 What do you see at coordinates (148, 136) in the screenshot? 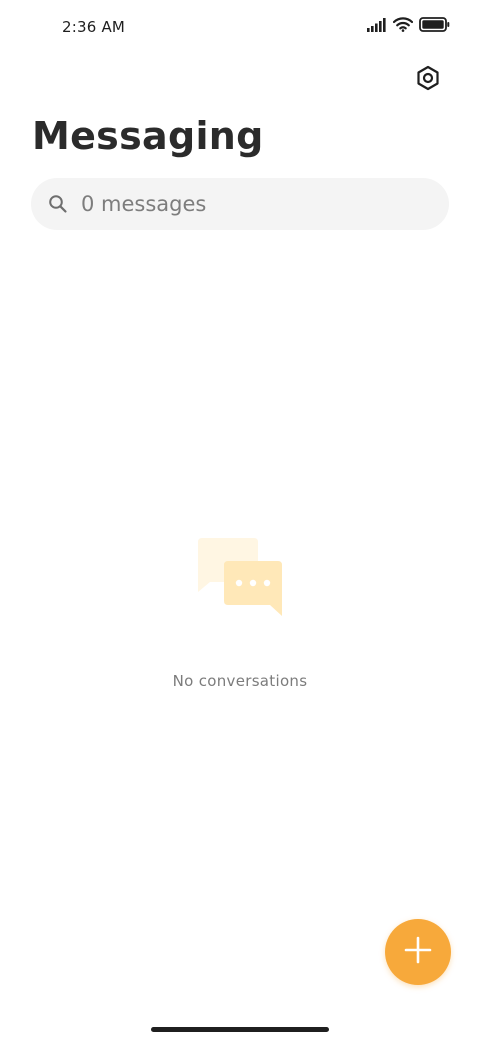
I see `page-title: Messaging` at bounding box center [148, 136].